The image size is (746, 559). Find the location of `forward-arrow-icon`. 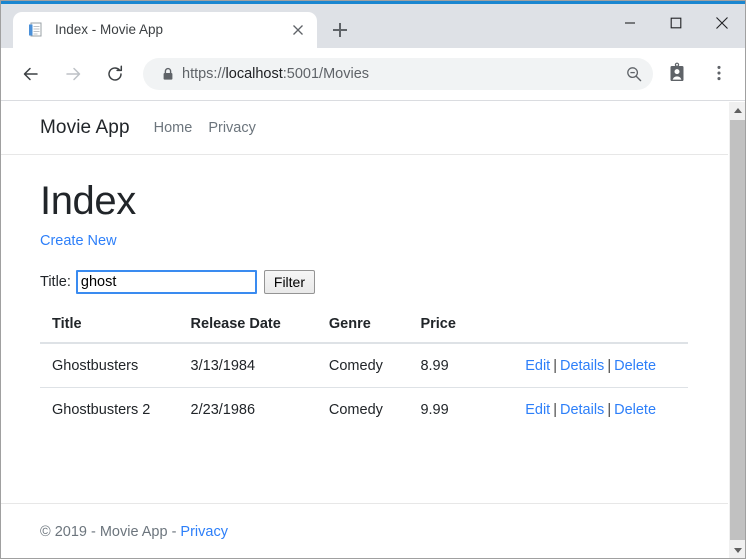

forward-arrow-icon is located at coordinates (73, 74).